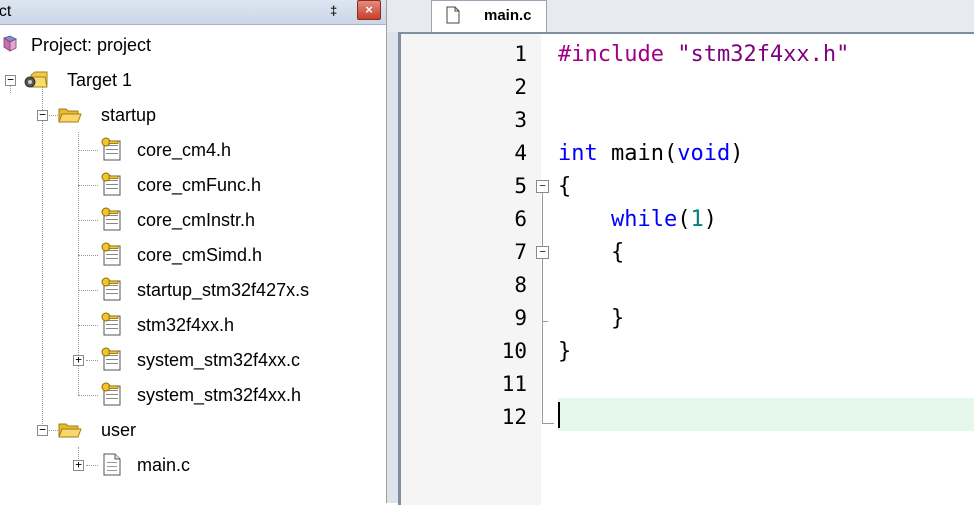  I want to click on target-icon, so click(36, 79).